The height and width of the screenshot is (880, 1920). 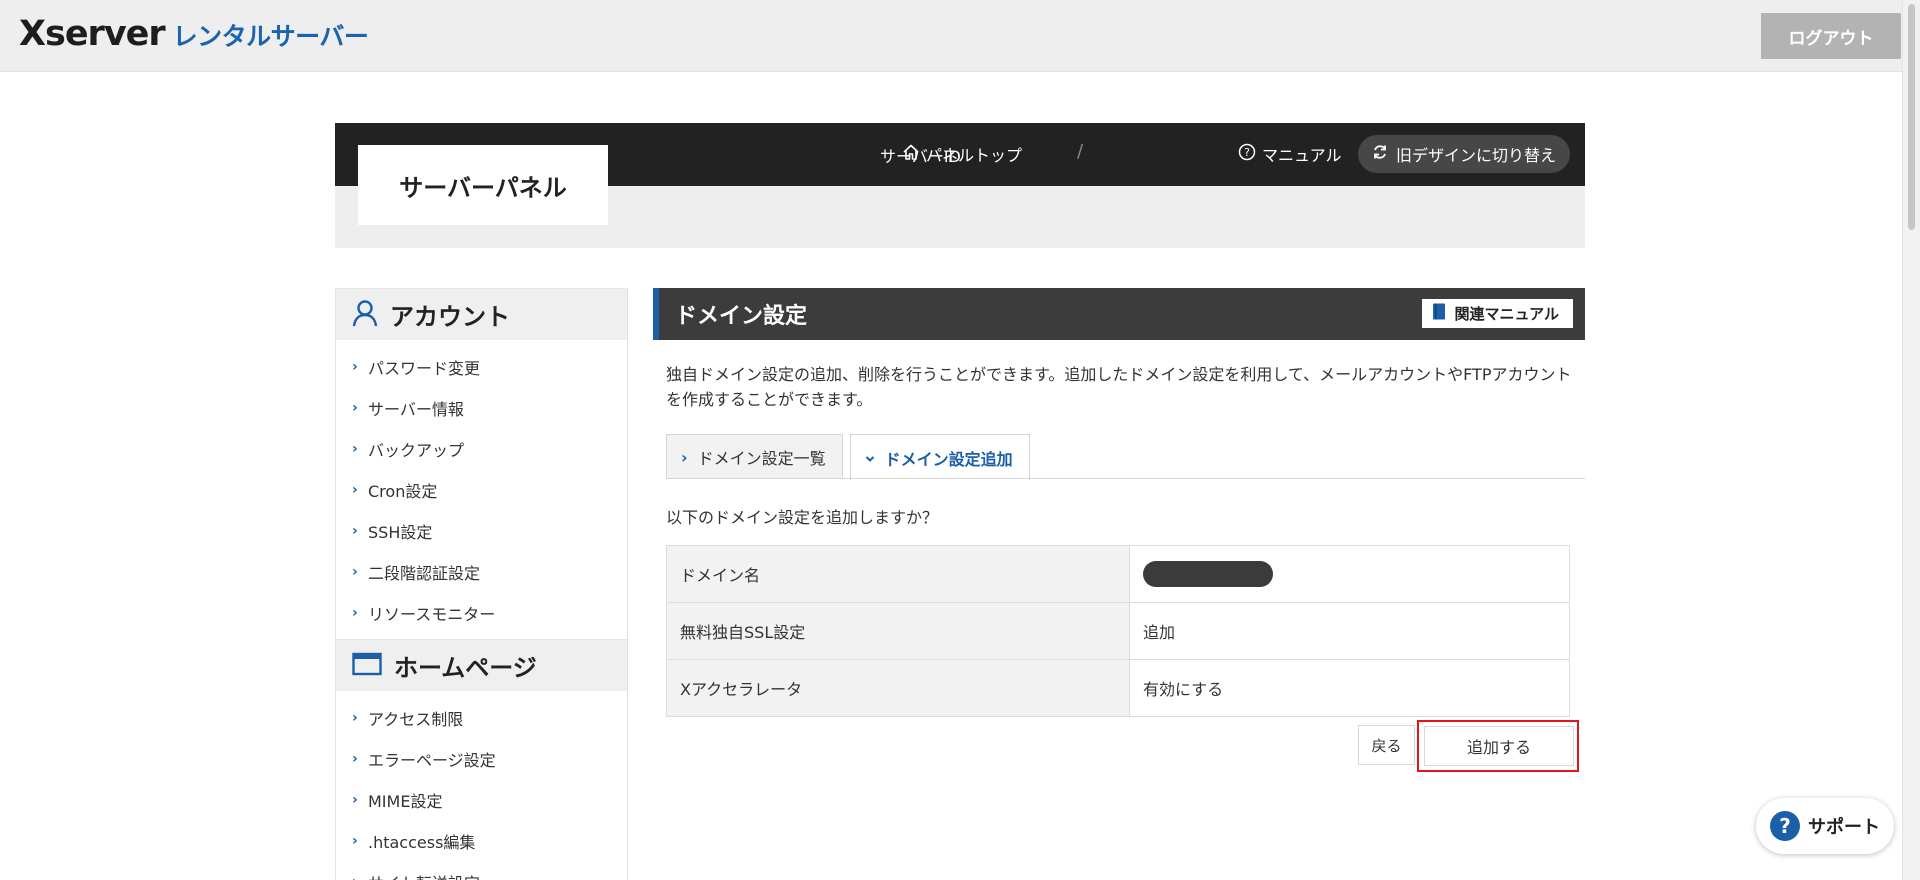 I want to click on section-title: ドメイン設定, so click(x=741, y=316).